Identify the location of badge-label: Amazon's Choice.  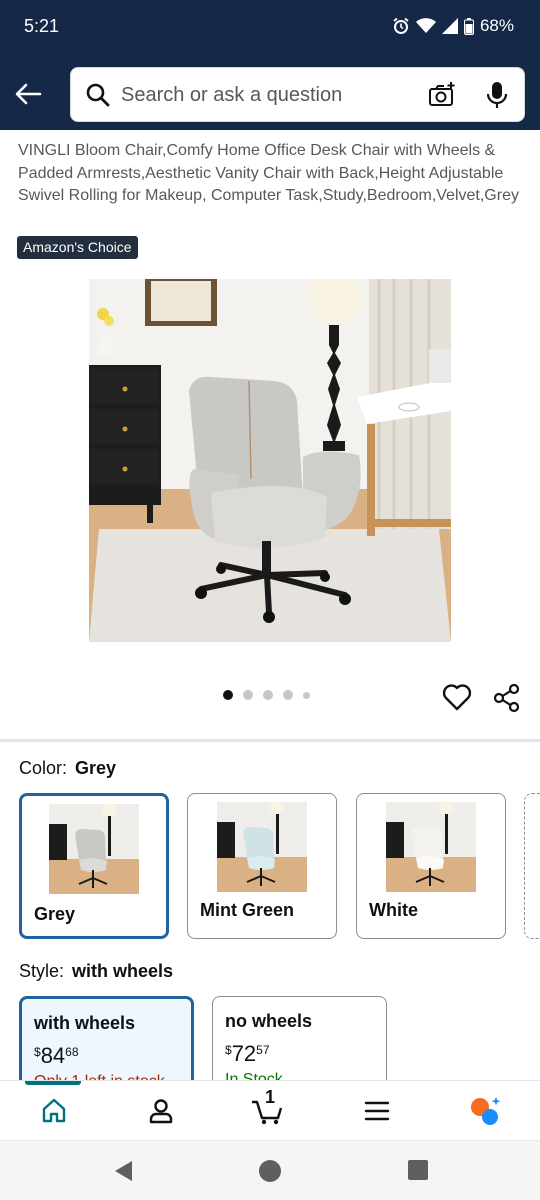
(77, 247).